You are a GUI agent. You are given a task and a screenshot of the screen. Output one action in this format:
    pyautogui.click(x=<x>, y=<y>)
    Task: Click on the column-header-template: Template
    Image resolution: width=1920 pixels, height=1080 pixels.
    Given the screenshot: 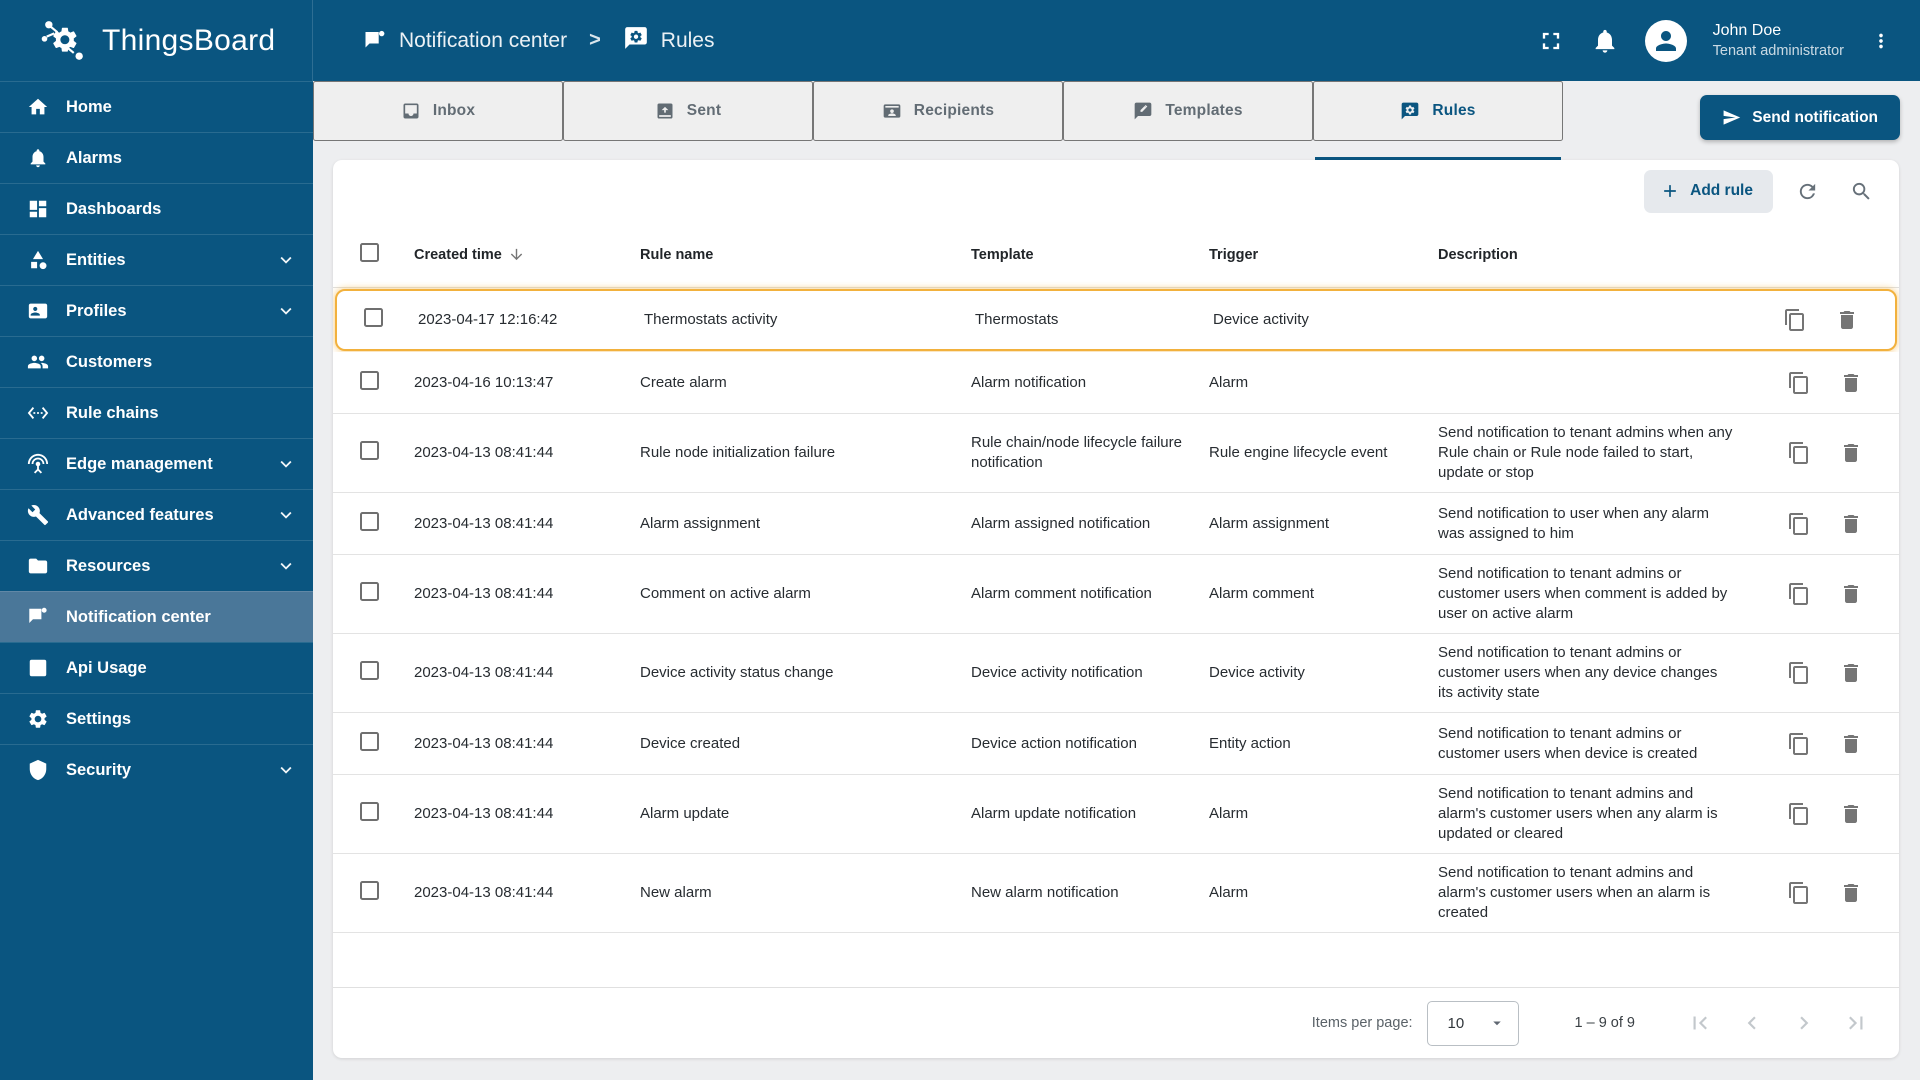 What is the action you would take?
    pyautogui.click(x=1090, y=255)
    